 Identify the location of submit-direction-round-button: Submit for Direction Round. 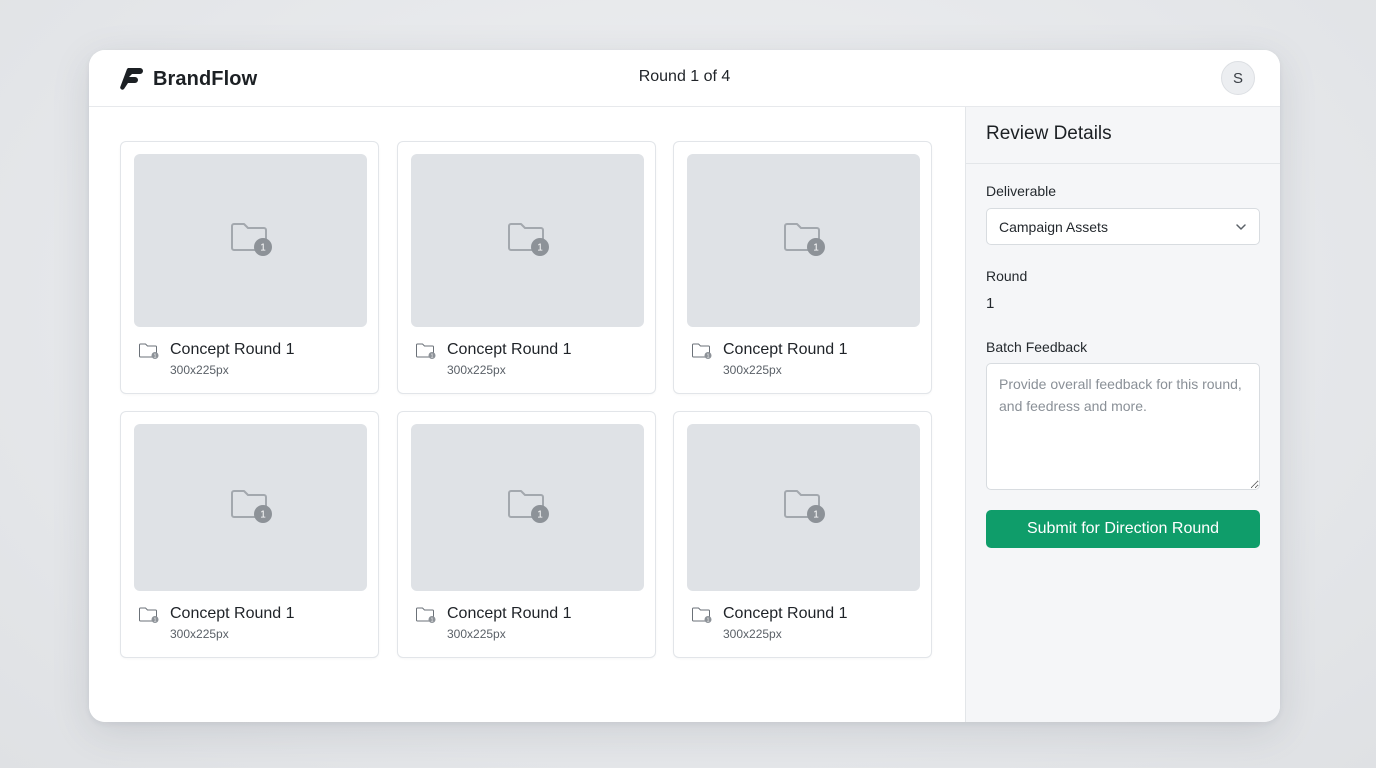
(1123, 529).